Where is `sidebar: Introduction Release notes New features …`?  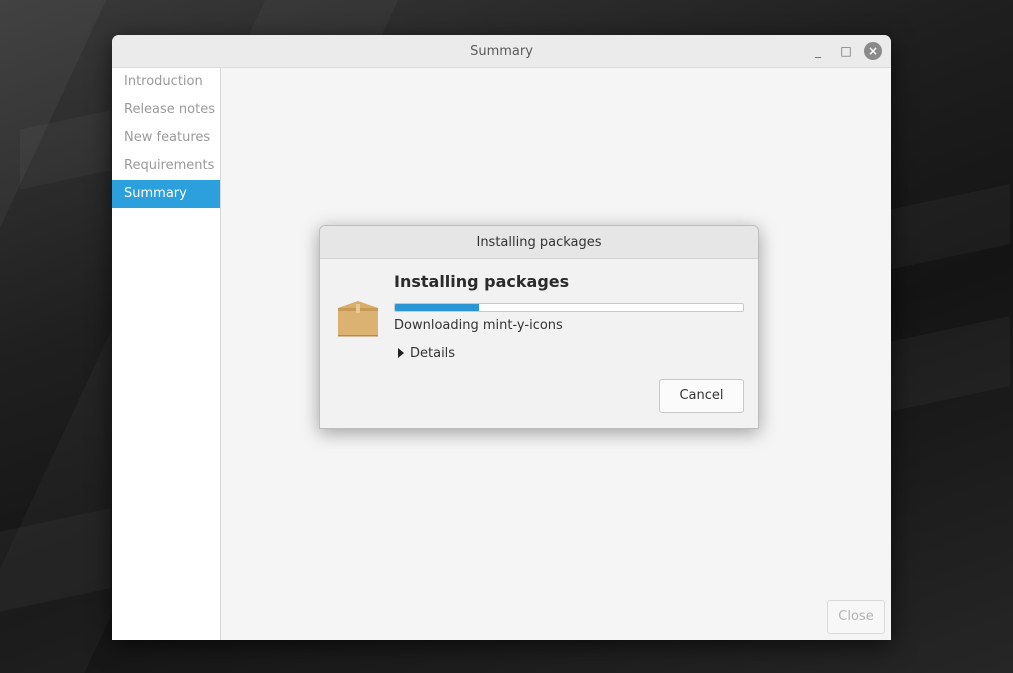
sidebar: Introduction Release notes New features … is located at coordinates (166, 354).